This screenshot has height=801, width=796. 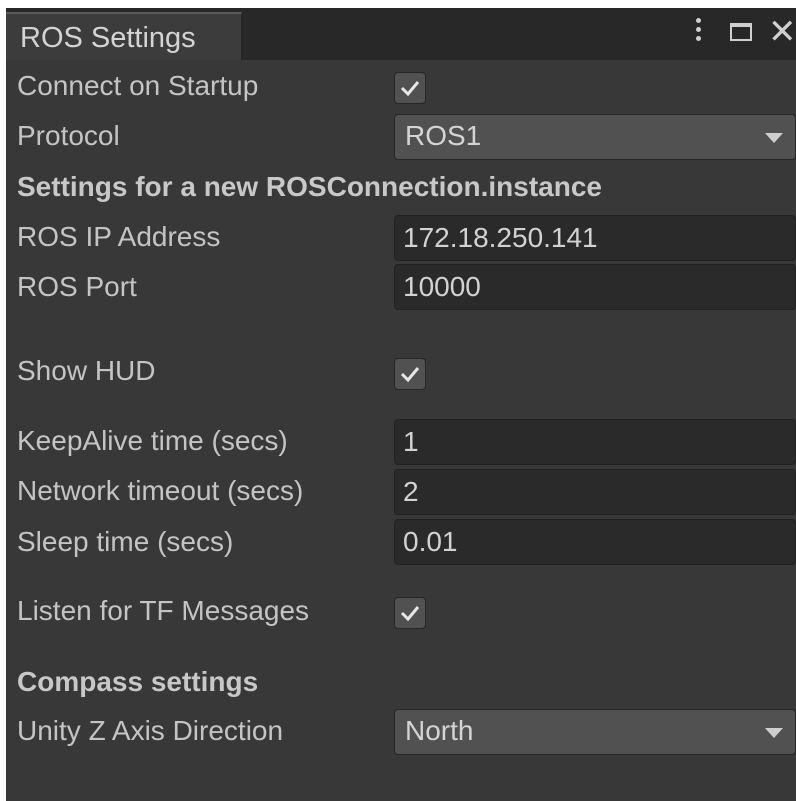 What do you see at coordinates (595, 137) in the screenshot?
I see `protocol-dropdown: ROS1` at bounding box center [595, 137].